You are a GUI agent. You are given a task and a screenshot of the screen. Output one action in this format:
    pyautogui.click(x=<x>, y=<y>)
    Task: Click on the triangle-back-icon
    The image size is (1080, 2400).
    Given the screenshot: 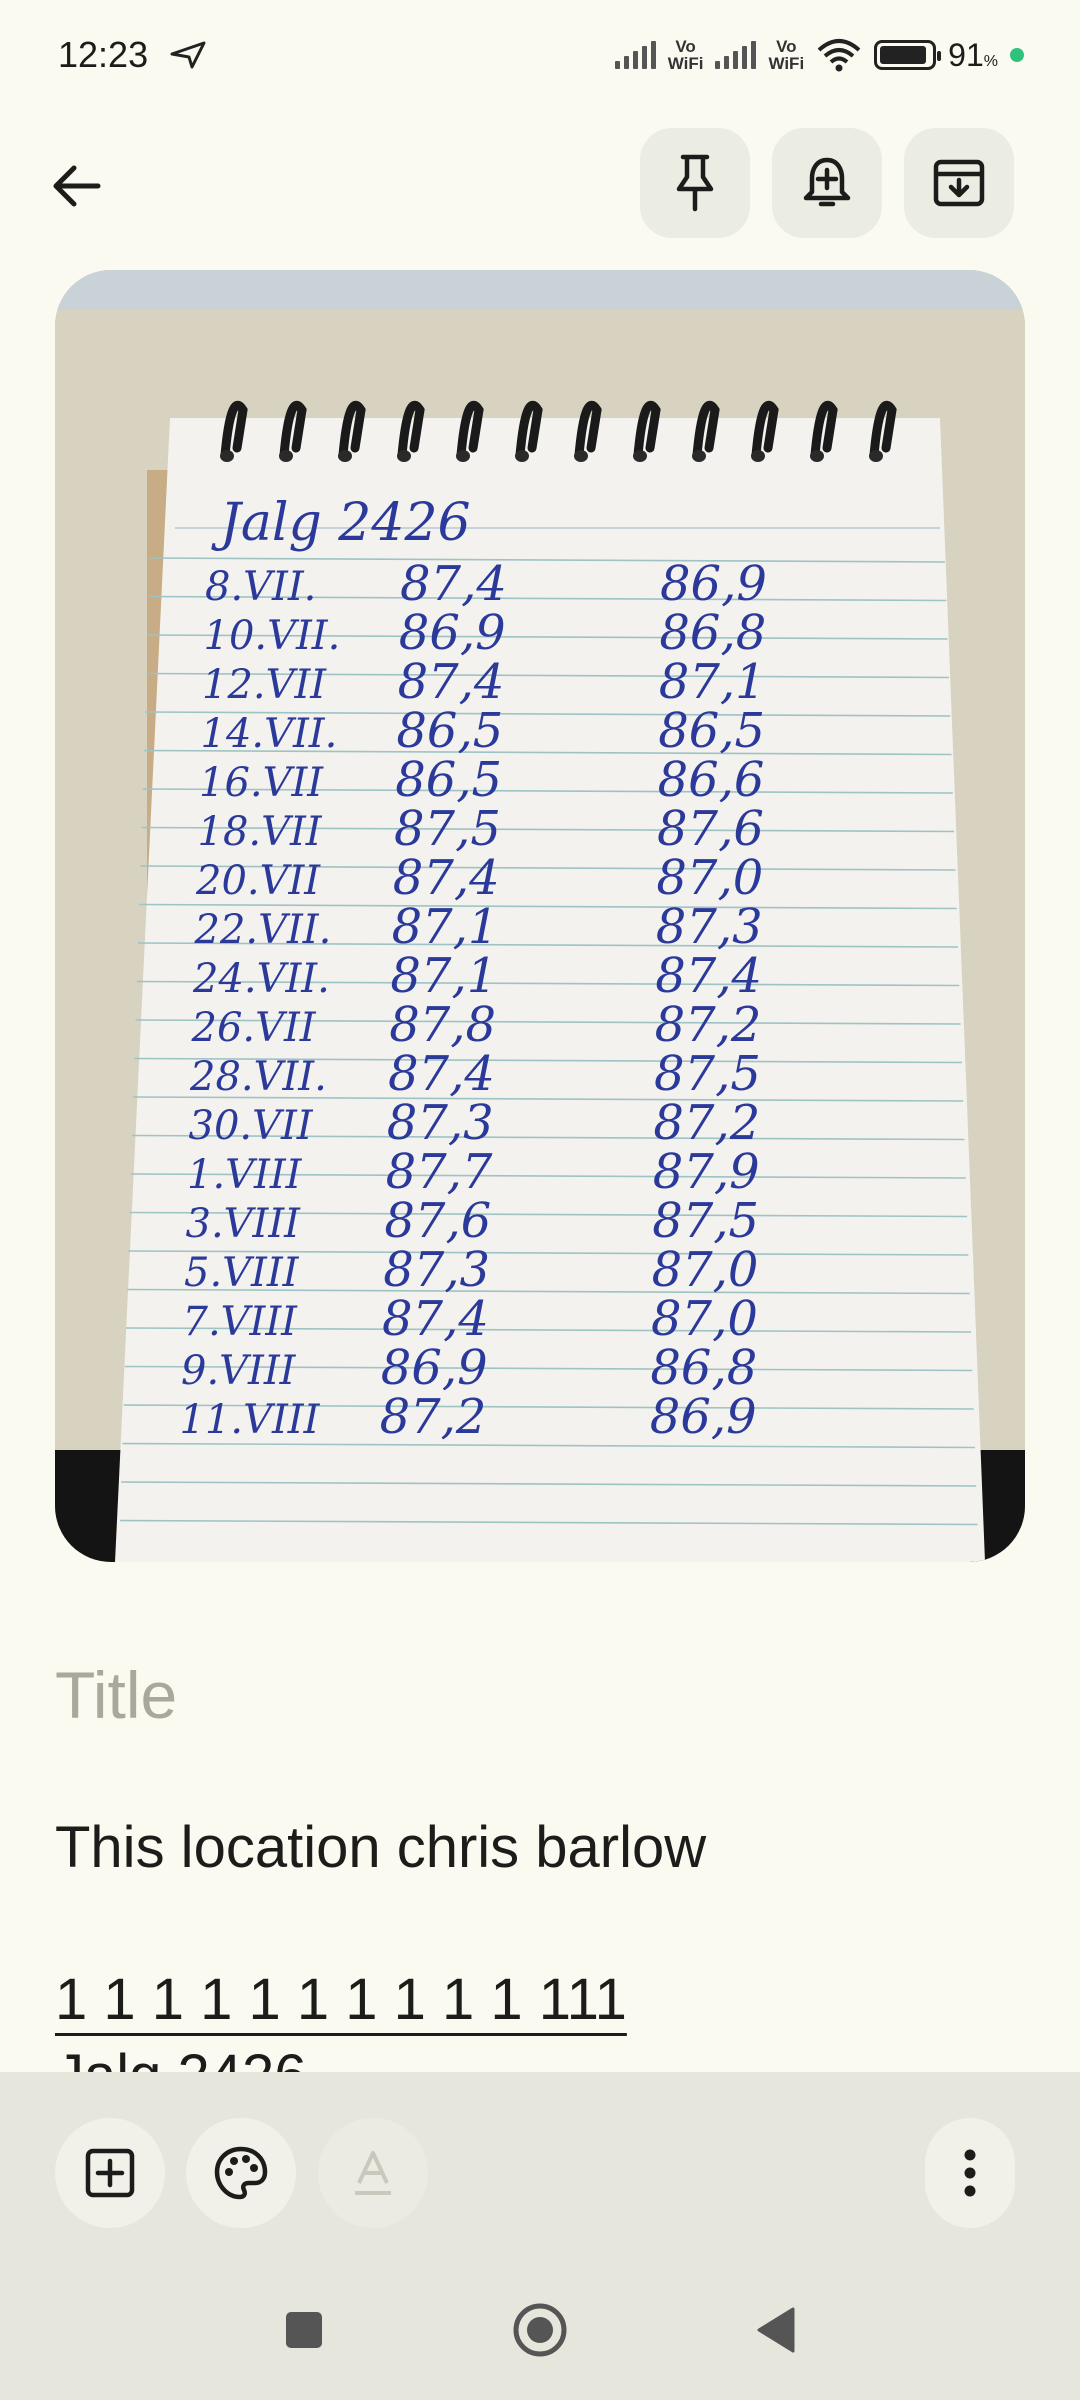 What is the action you would take?
    pyautogui.click(x=776, y=2330)
    